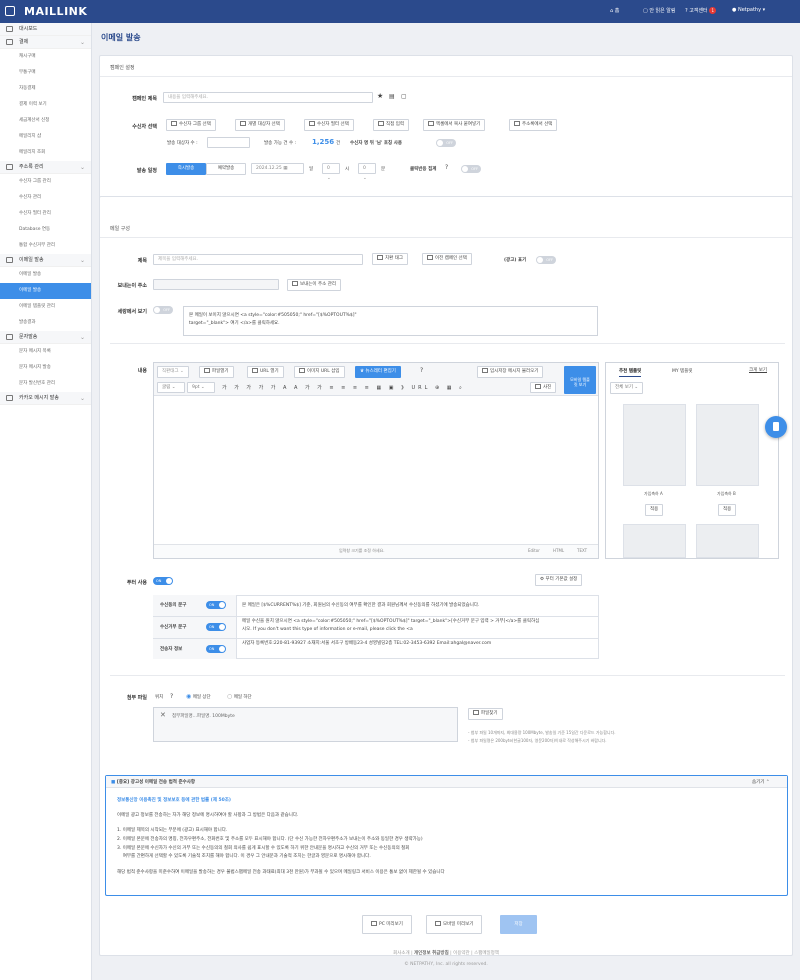 This screenshot has height=980, width=800. Describe the element at coordinates (761, 782) in the screenshot. I see `hide-legal-button: 숨기기 ⌃` at that location.